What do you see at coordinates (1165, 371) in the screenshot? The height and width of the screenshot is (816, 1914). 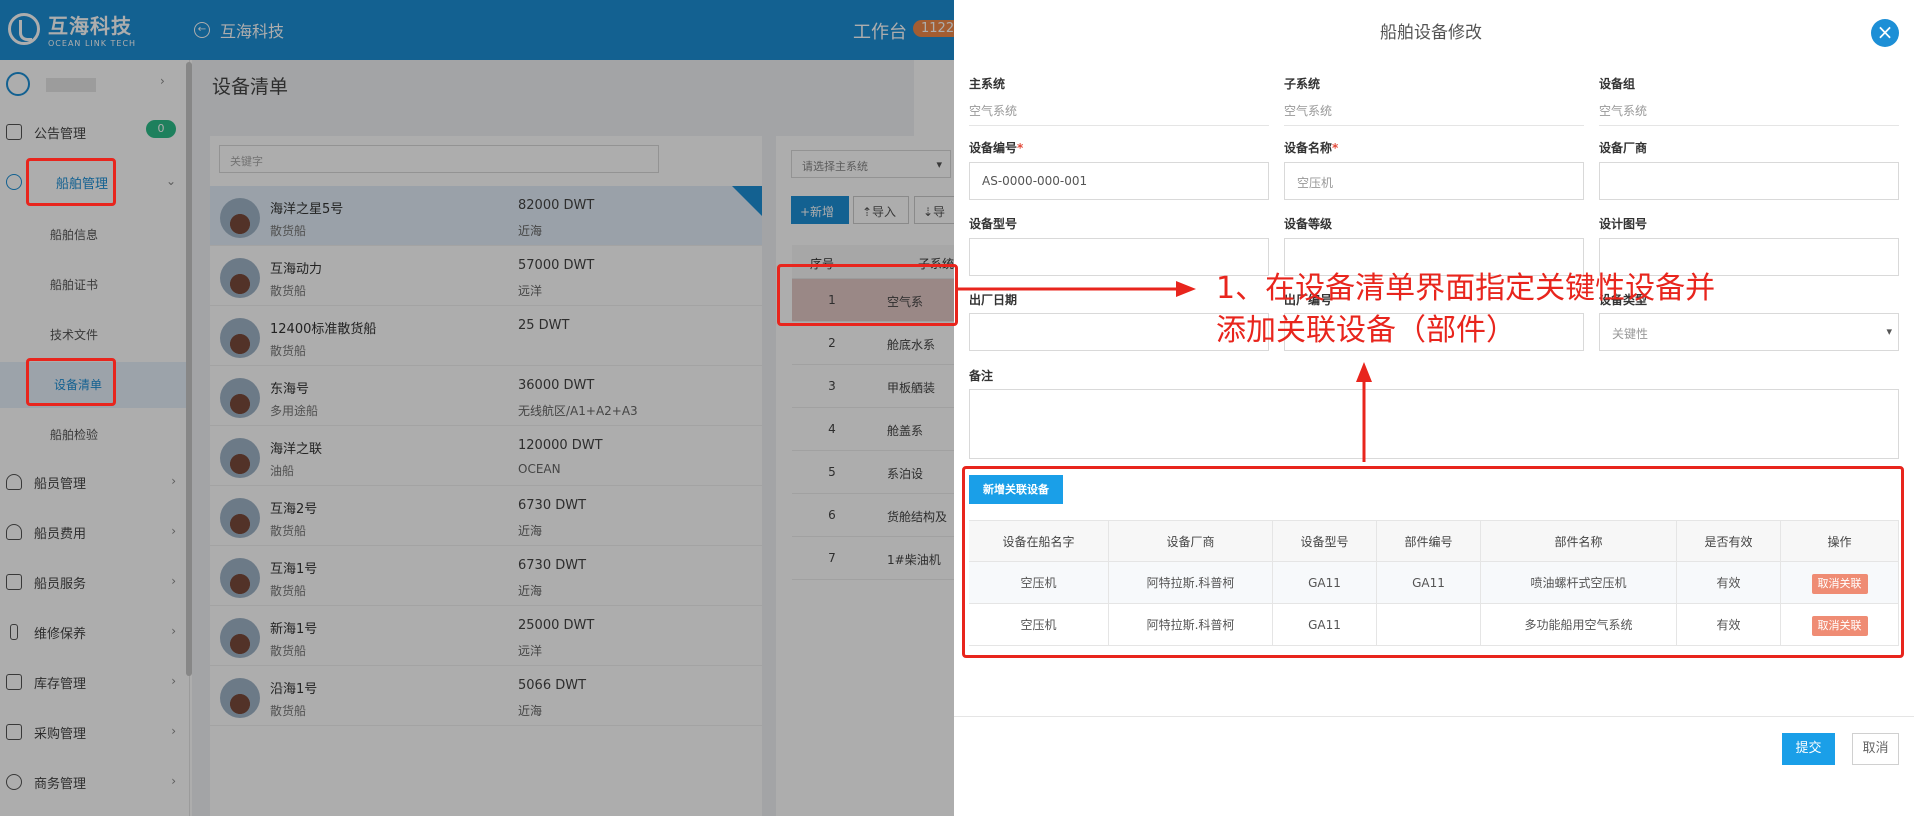 I see `annotation-arrows` at bounding box center [1165, 371].